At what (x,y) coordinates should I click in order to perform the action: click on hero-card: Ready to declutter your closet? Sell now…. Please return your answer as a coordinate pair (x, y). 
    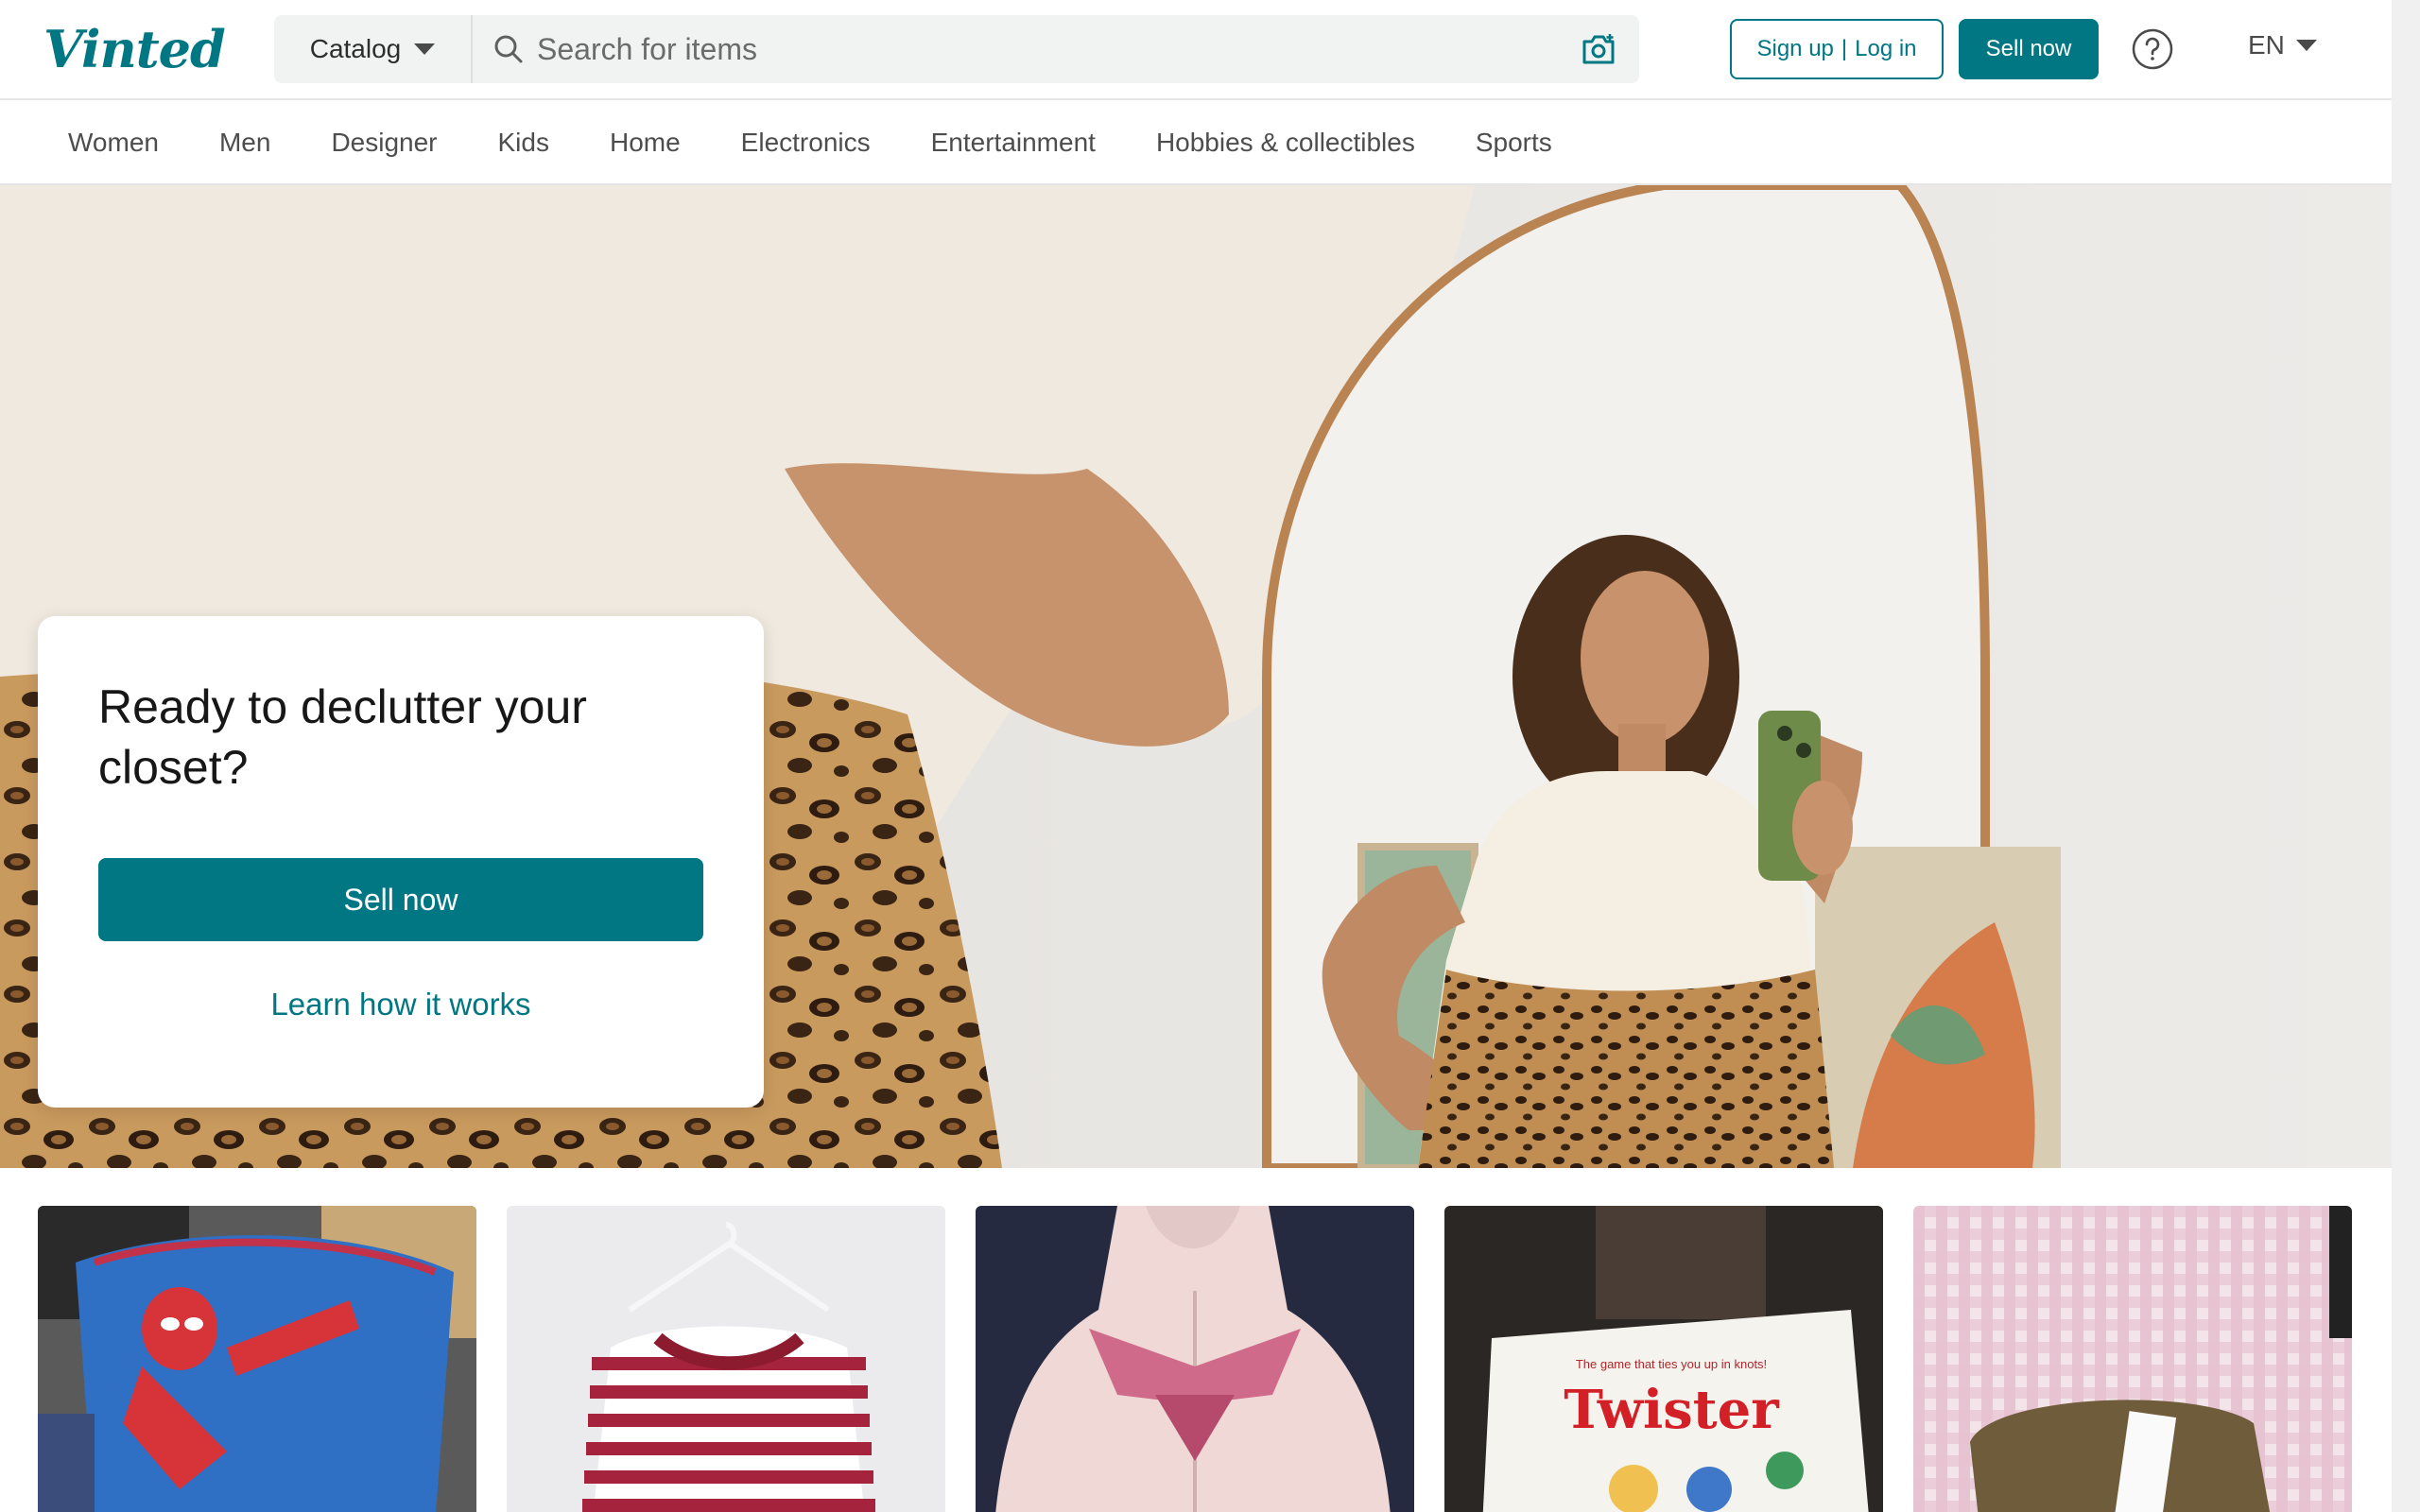
    Looking at the image, I should click on (401, 862).